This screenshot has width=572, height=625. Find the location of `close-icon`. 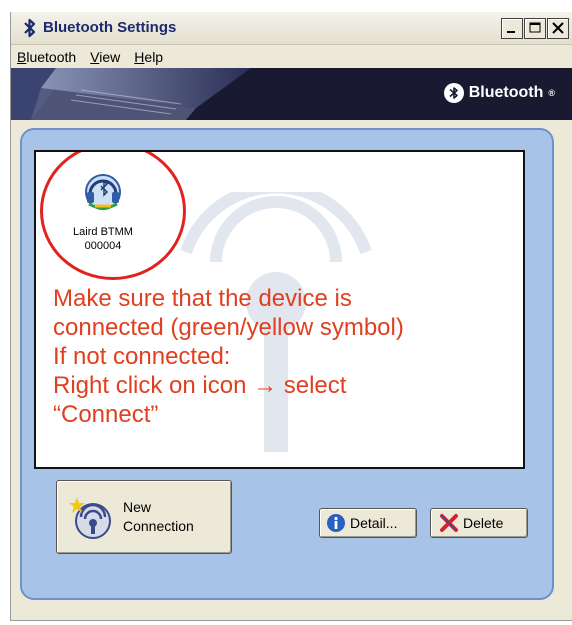

close-icon is located at coordinates (558, 28).